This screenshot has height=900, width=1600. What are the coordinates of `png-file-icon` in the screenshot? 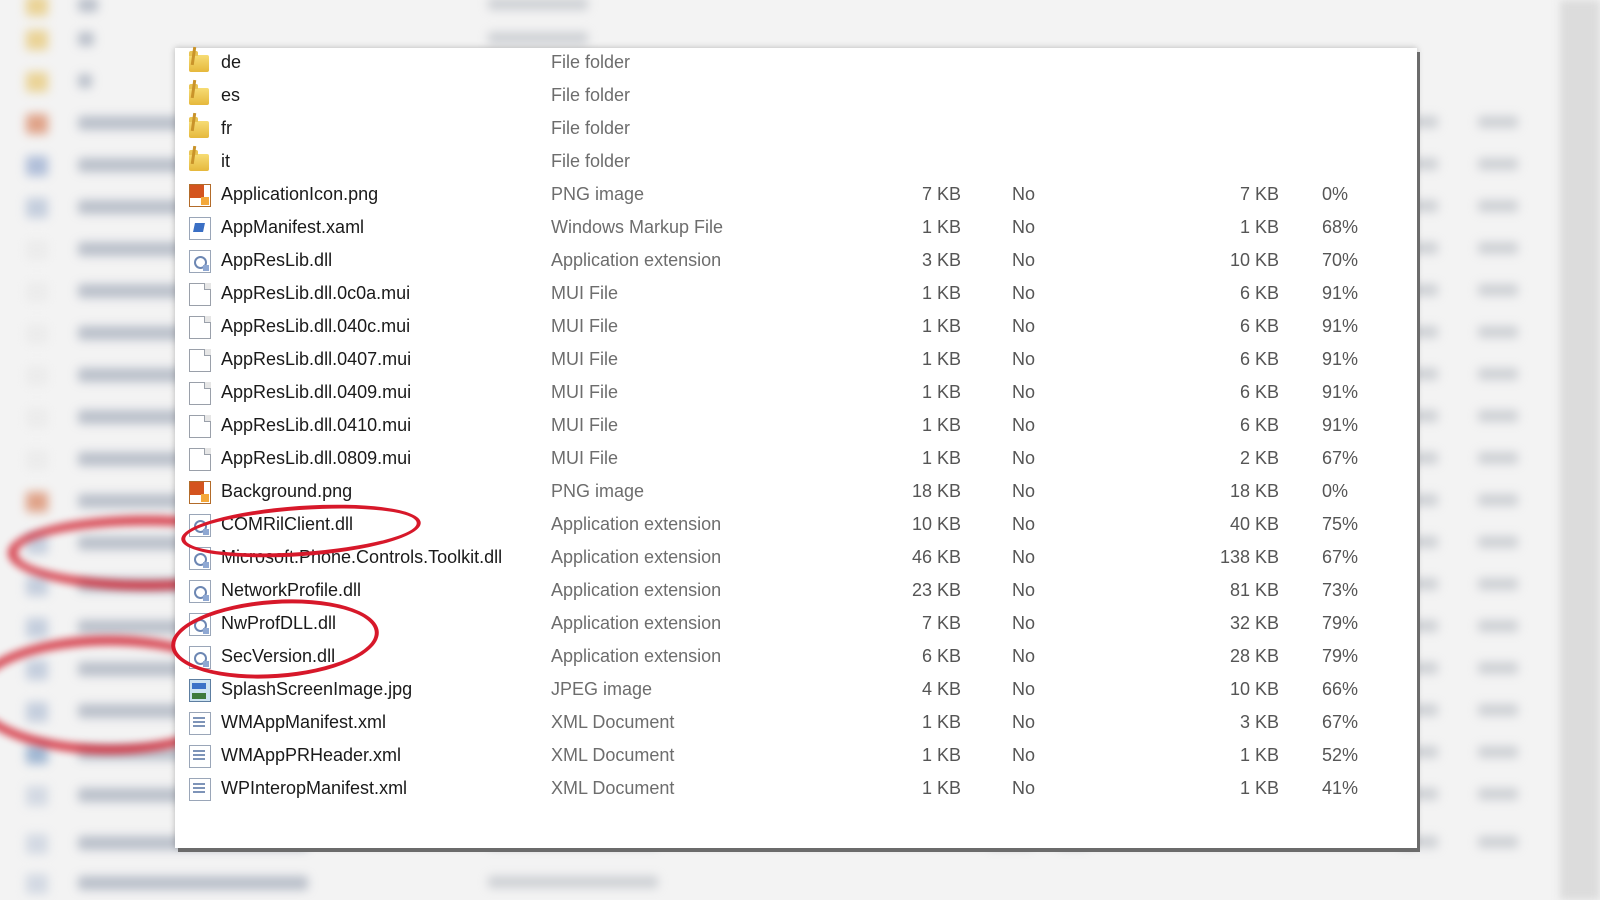 It's located at (37, 502).